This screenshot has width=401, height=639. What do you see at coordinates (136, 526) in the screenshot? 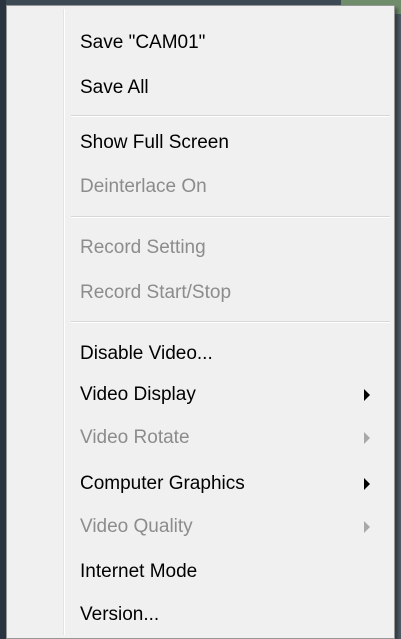
I see `menu-item-label: Video Quality` at bounding box center [136, 526].